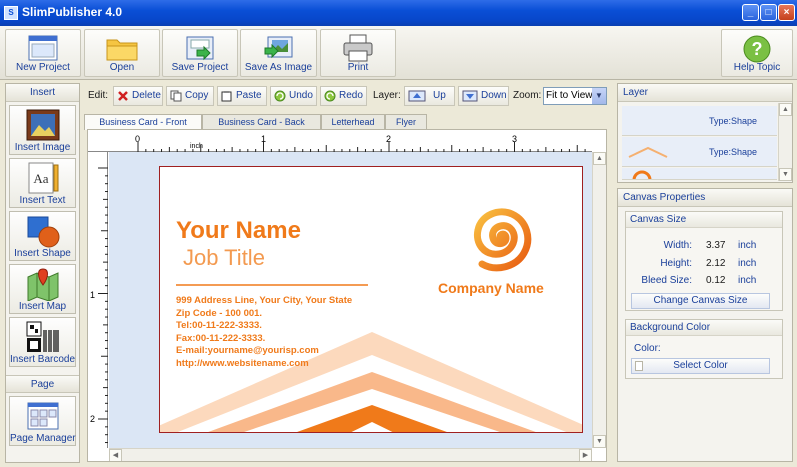 The width and height of the screenshot is (797, 467). Describe the element at coordinates (439, 95) in the screenshot. I see `layer-up-label: Up` at that location.